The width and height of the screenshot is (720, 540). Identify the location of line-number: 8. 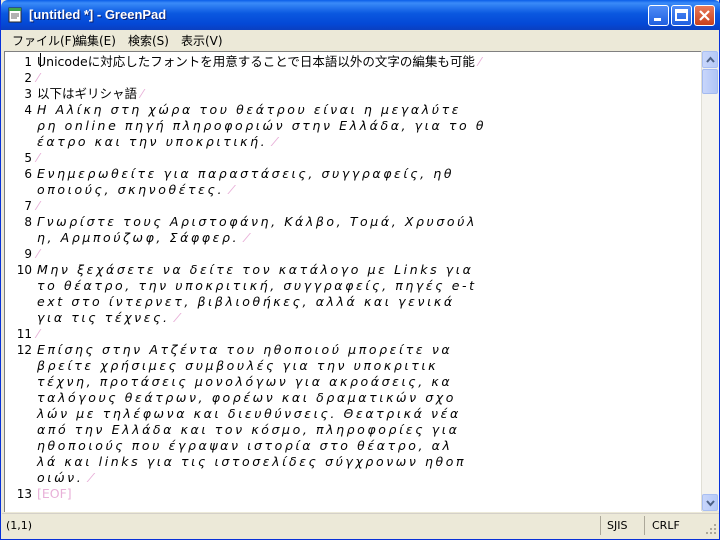
(28, 222).